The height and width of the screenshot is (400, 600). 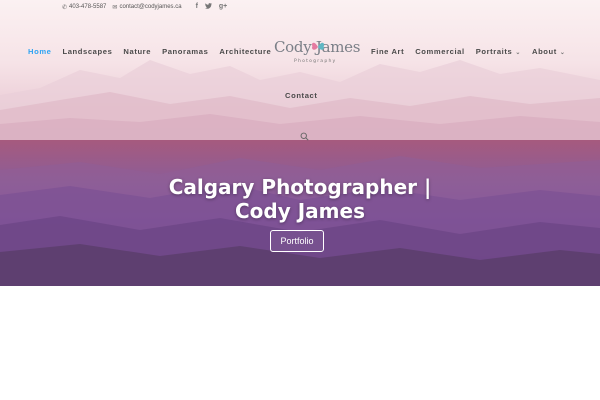 I want to click on butterfly-logo-icon, so click(x=318, y=46).